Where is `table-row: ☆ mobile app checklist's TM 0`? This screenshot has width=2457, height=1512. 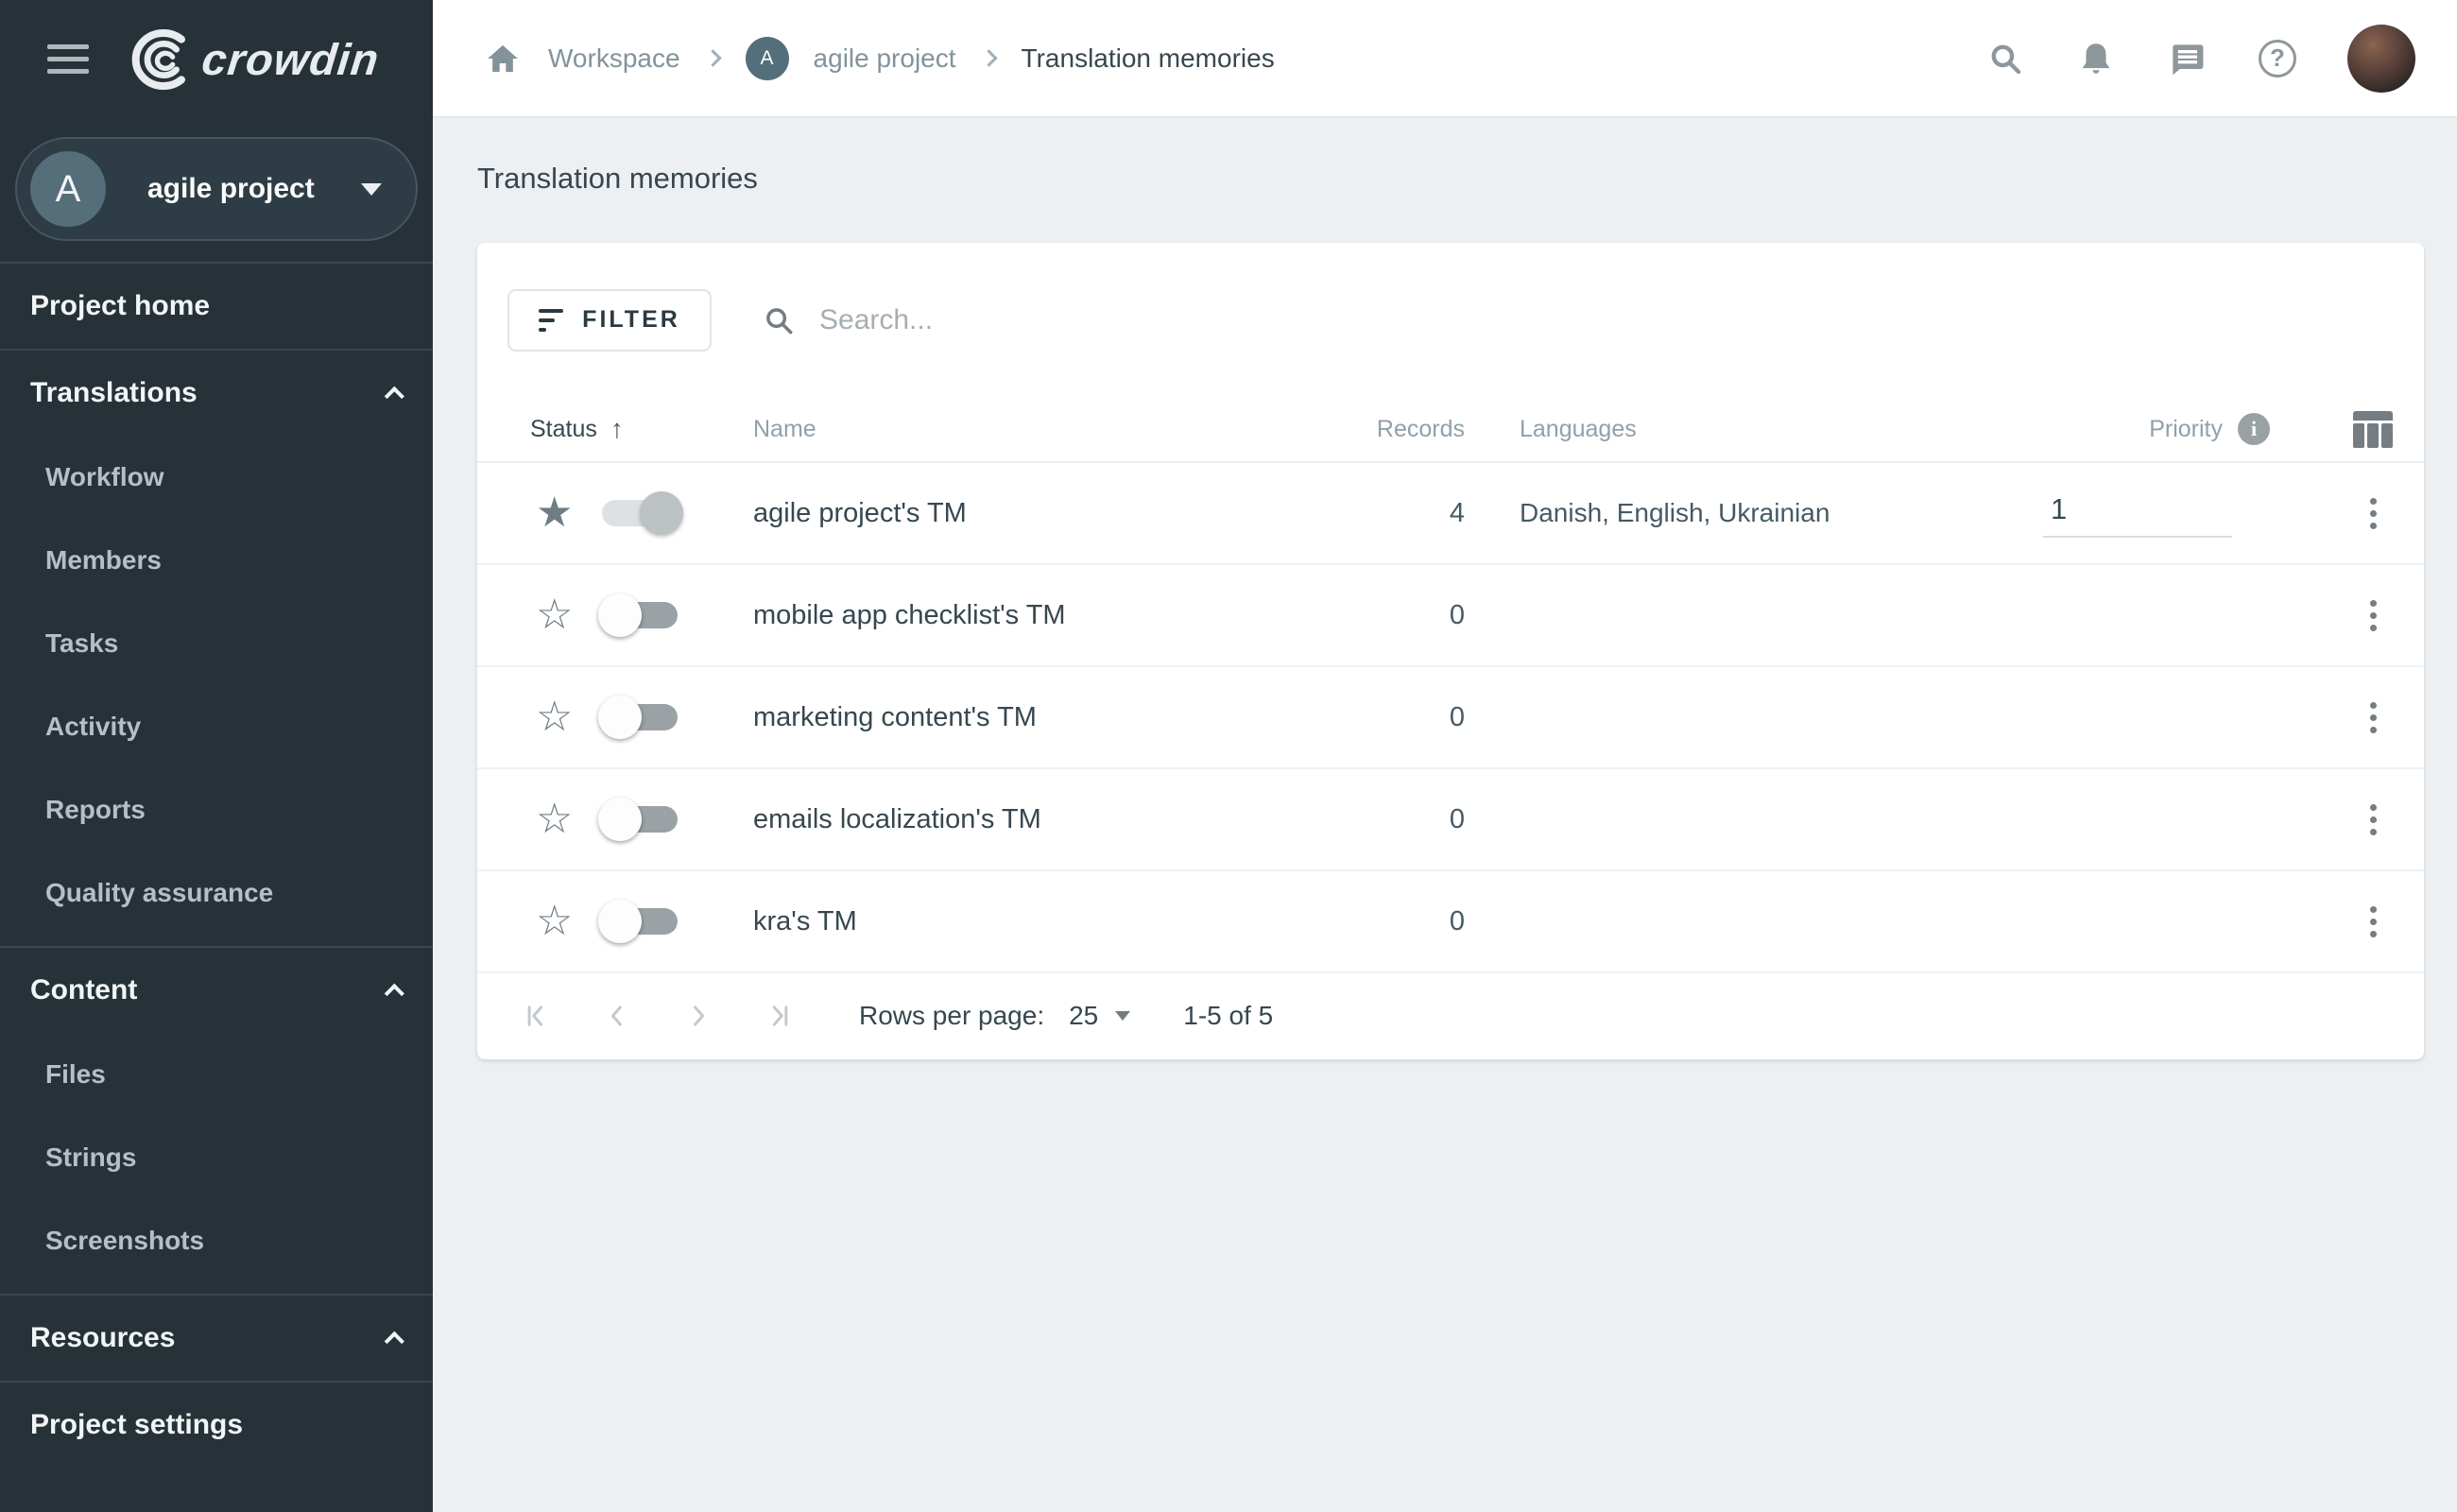
table-row: ☆ mobile app checklist's TM 0 is located at coordinates (1450, 616).